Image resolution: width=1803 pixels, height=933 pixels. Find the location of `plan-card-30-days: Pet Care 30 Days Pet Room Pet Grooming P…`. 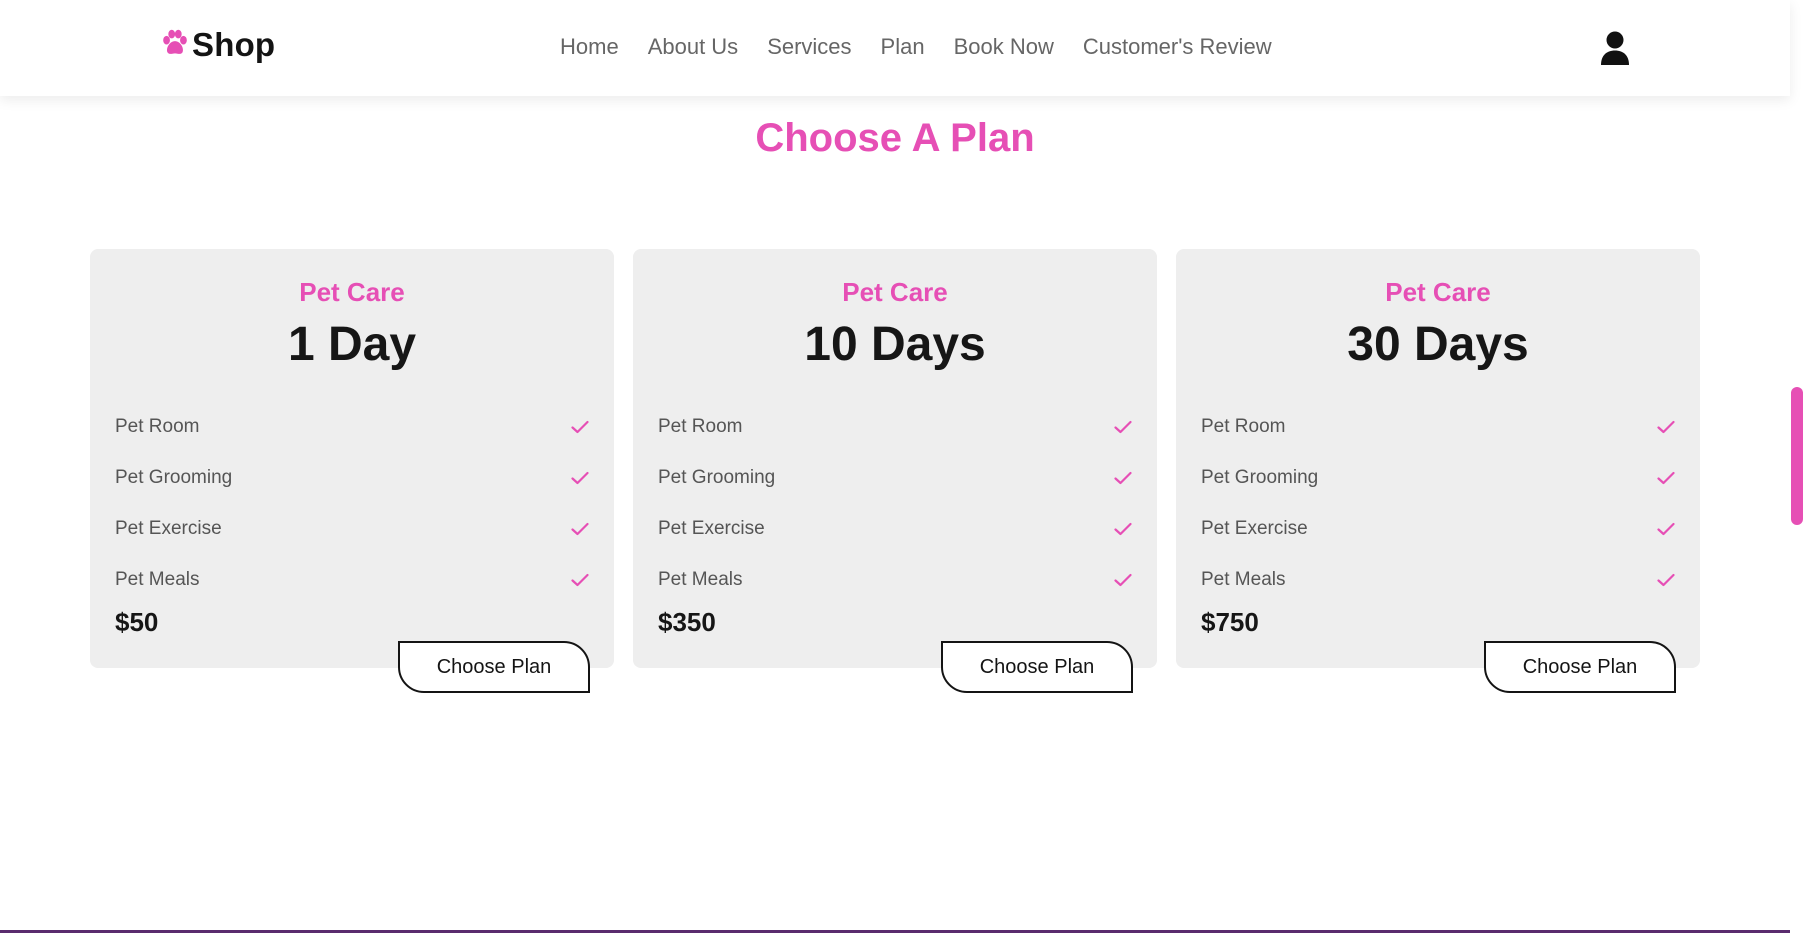

plan-card-30-days: Pet Care 30 Days Pet Room Pet Grooming P… is located at coordinates (1438, 471).